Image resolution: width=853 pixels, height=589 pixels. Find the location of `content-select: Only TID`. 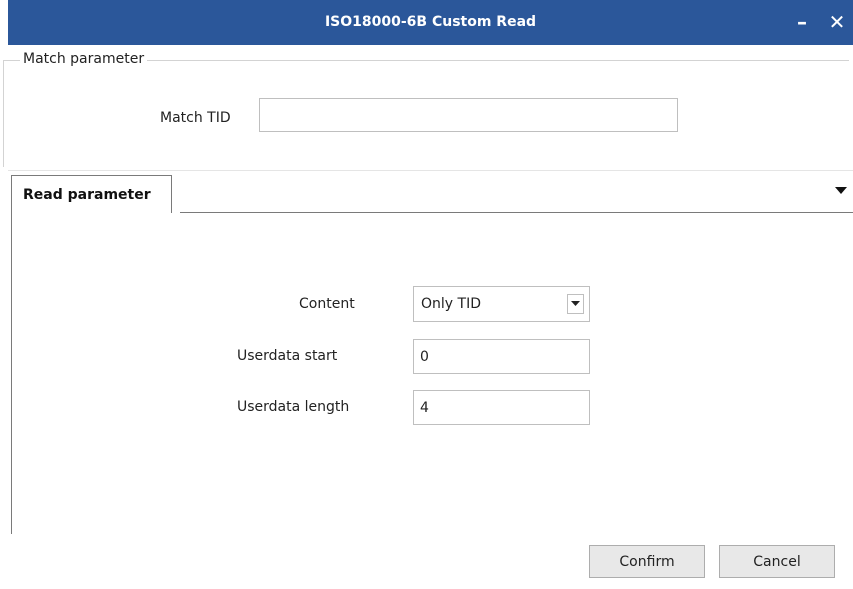

content-select: Only TID is located at coordinates (501, 304).